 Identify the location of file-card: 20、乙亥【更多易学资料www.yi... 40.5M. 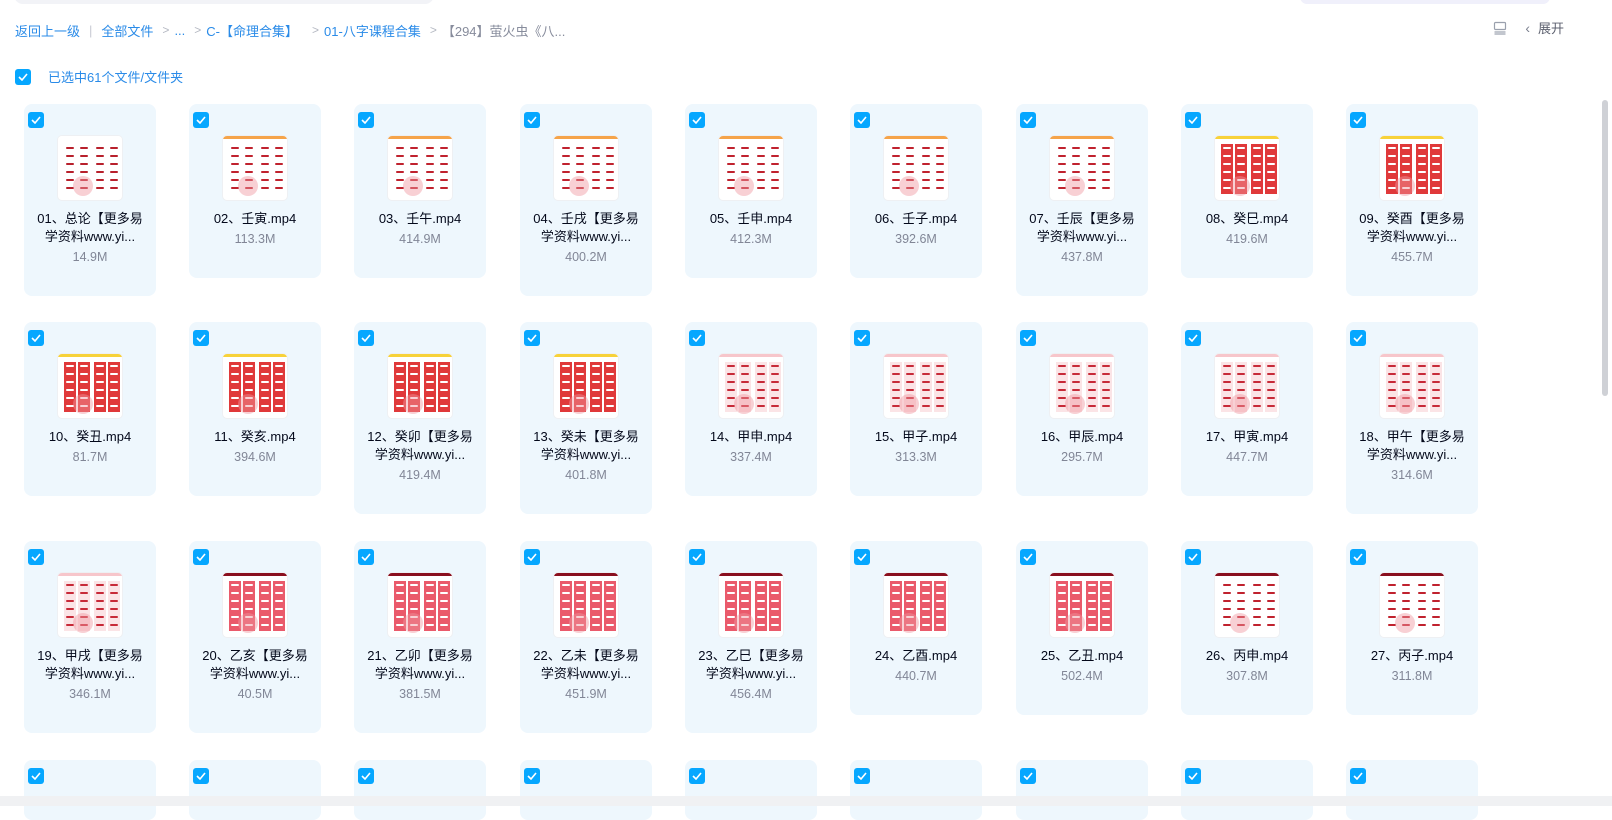
(255, 637).